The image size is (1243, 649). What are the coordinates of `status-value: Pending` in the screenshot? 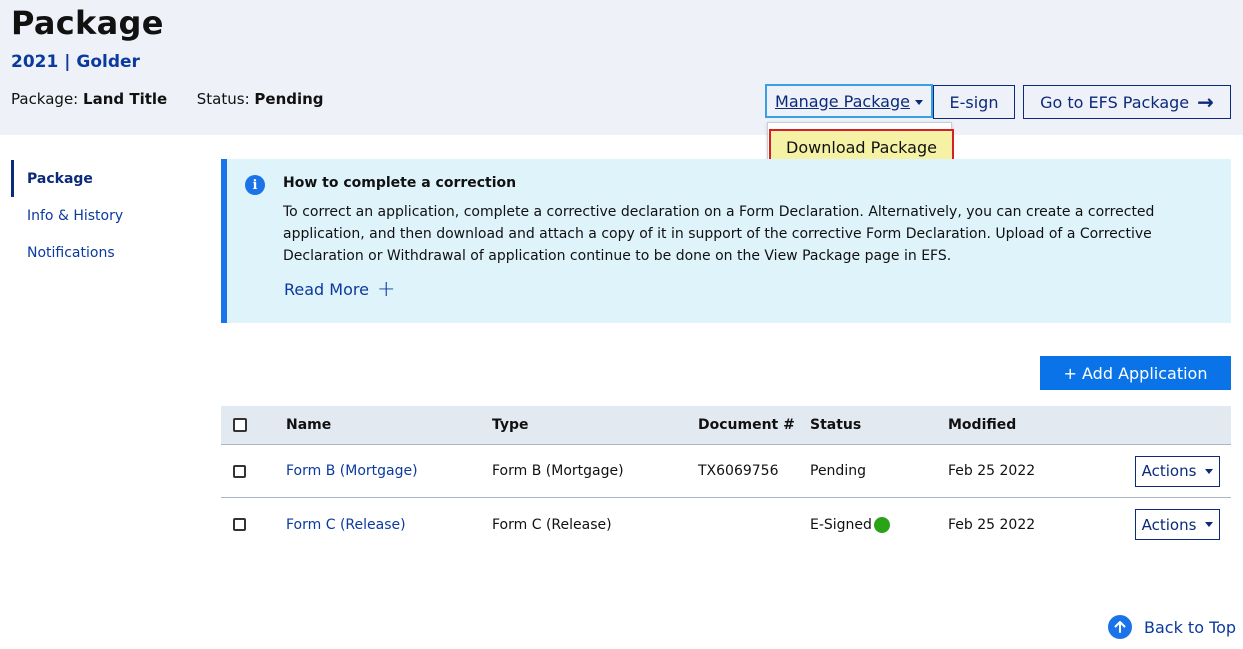 It's located at (289, 99).